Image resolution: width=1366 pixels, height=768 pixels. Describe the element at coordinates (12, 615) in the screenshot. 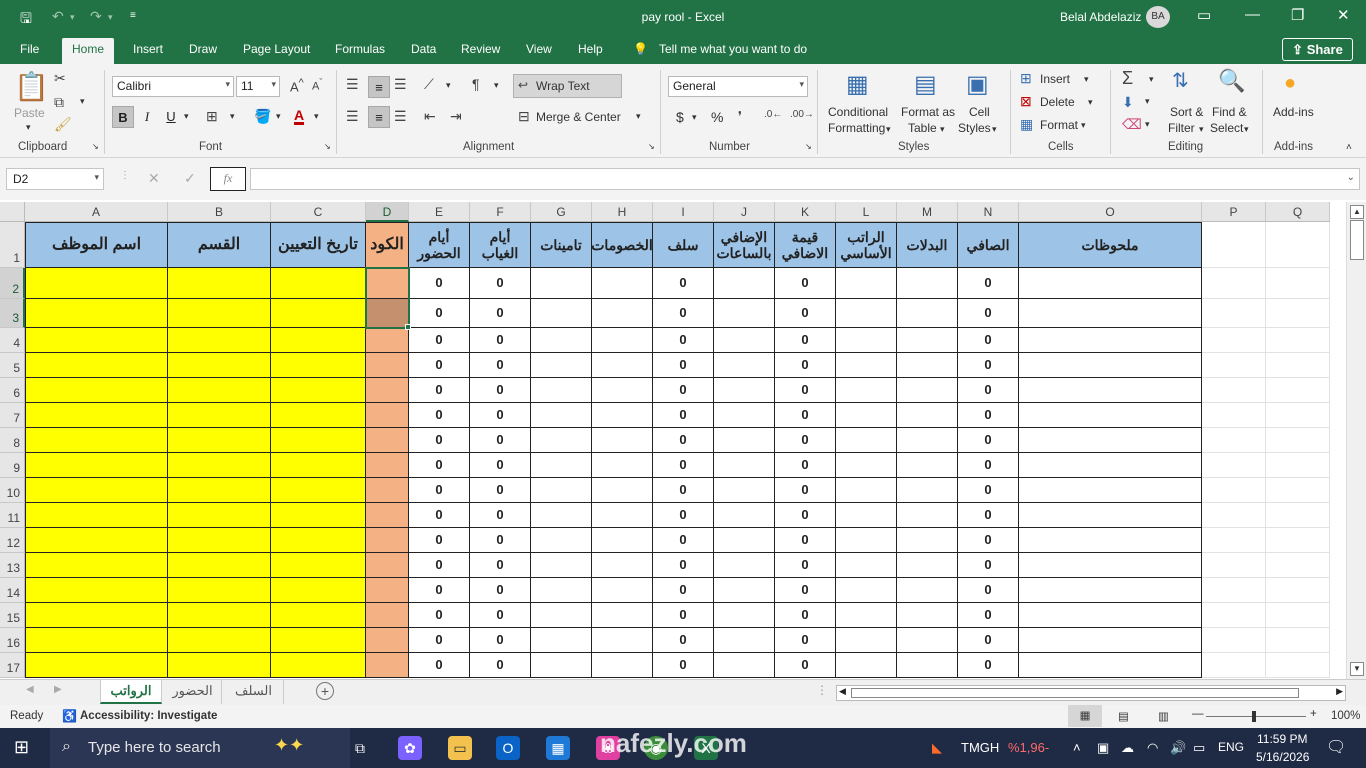

I see `row-header-15: 15` at that location.